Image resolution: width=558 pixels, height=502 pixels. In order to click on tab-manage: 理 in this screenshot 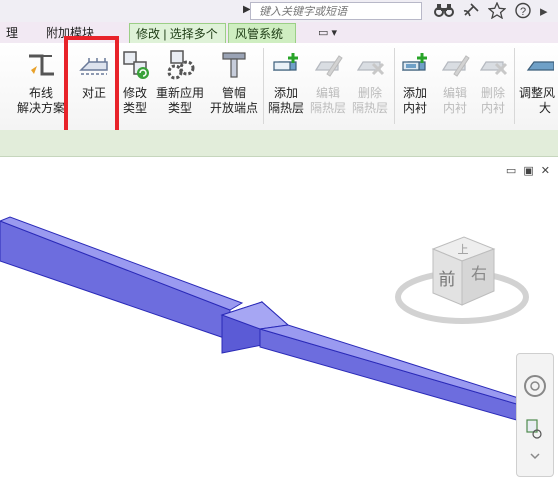, I will do `click(12, 33)`.